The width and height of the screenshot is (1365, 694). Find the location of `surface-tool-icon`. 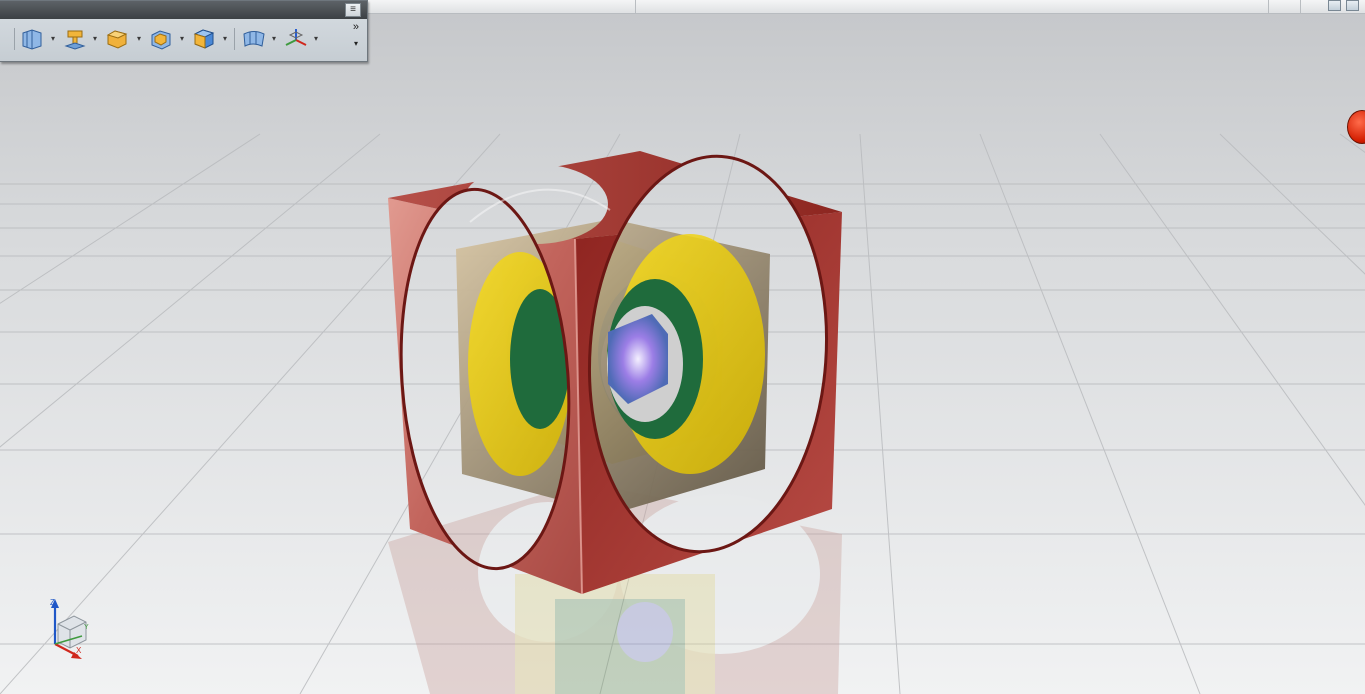

surface-tool-icon is located at coordinates (254, 39).